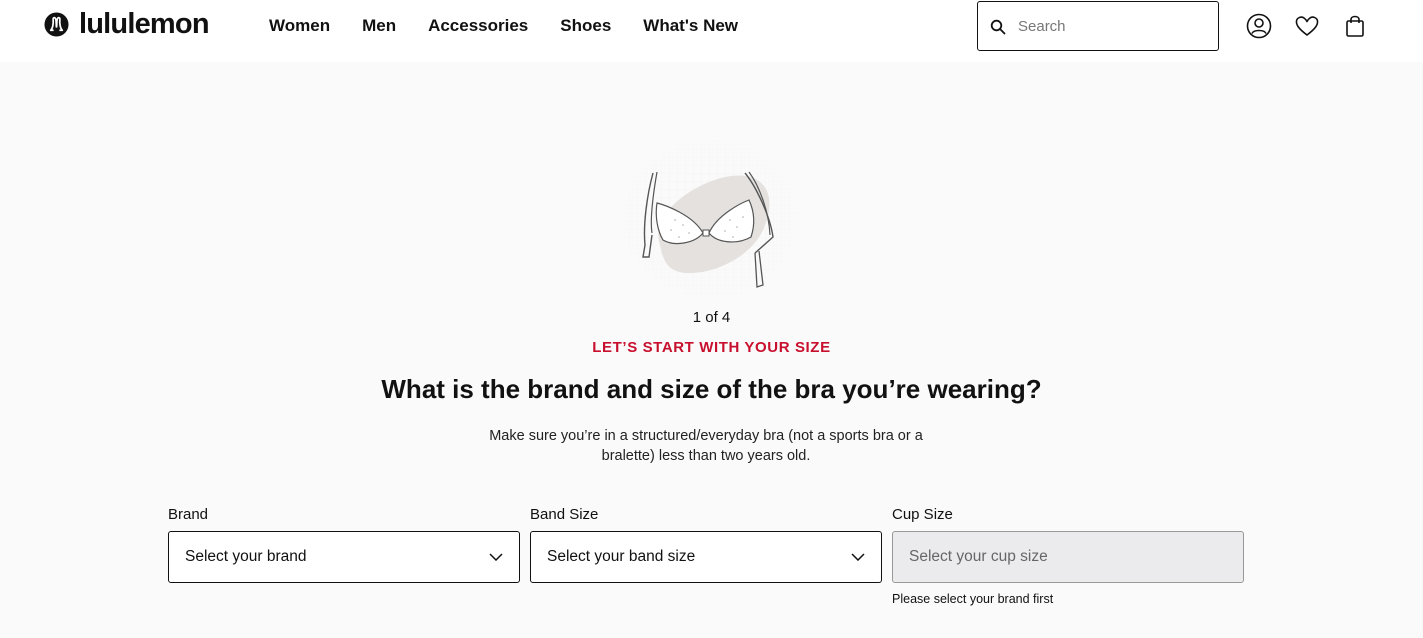 This screenshot has width=1423, height=638. I want to click on main-nav: Women Men Accessories Shoes What's New, so click(519, 26).